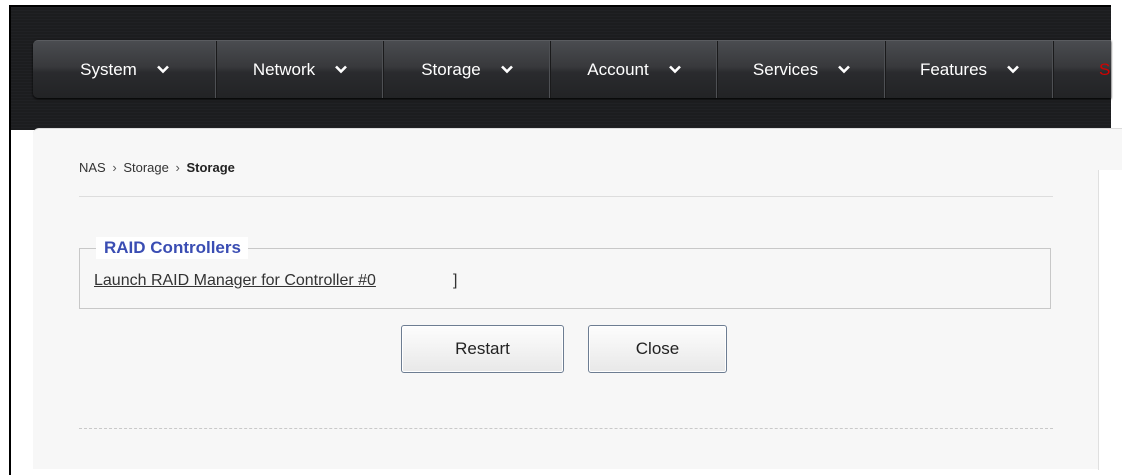 The image size is (1122, 475). What do you see at coordinates (482, 349) in the screenshot?
I see `restart-button: Restart` at bounding box center [482, 349].